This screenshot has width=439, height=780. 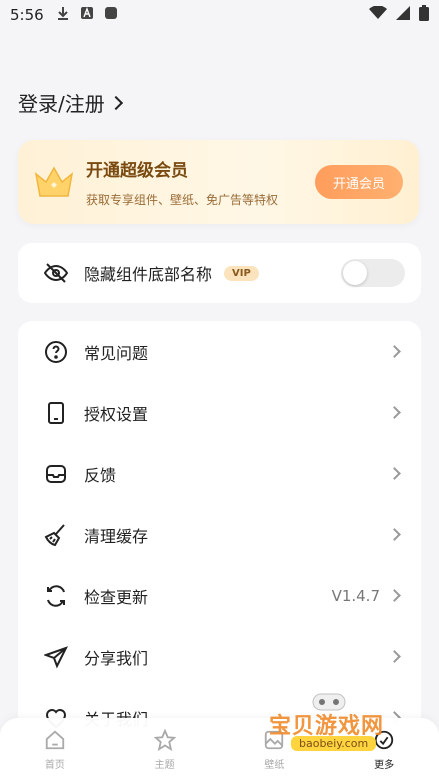 What do you see at coordinates (219, 473) in the screenshot?
I see `menu-item-feedback: 反馈` at bounding box center [219, 473].